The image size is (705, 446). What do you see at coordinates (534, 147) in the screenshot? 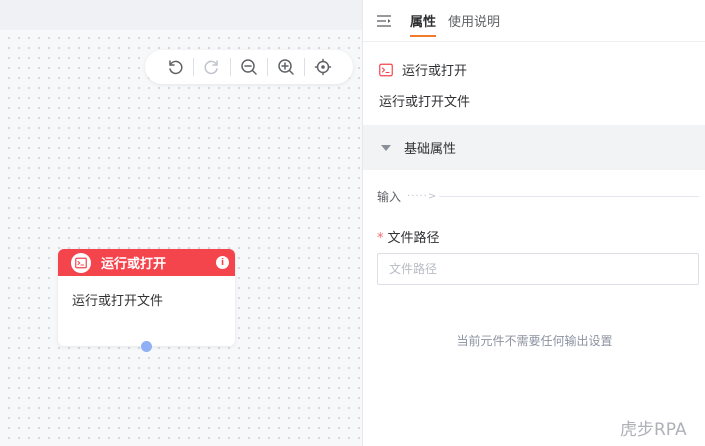
I see `section-basic-properties: 基础属性` at bounding box center [534, 147].